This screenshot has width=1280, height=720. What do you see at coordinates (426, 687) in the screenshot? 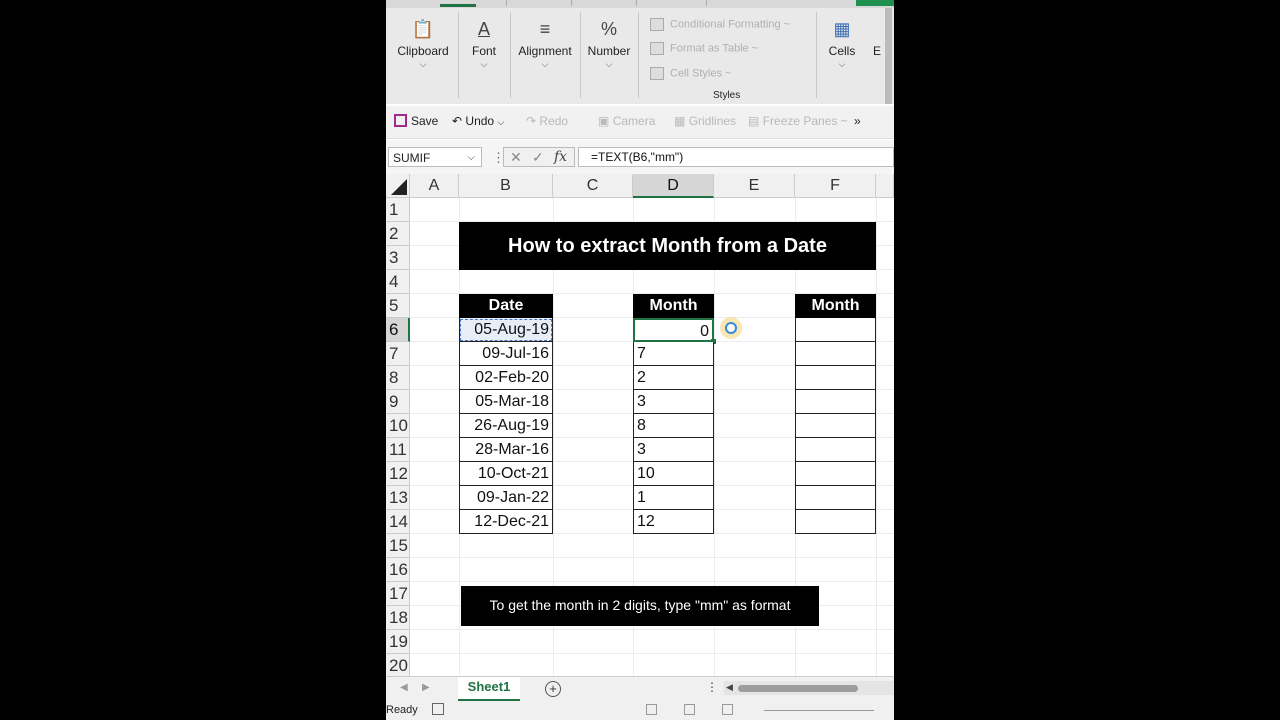
I see `scroll-right-icon: ▶` at bounding box center [426, 687].